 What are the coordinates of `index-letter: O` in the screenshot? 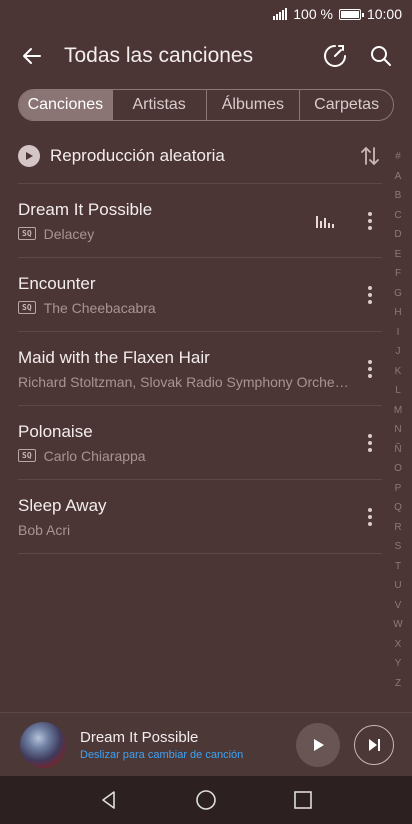 It's located at (398, 469).